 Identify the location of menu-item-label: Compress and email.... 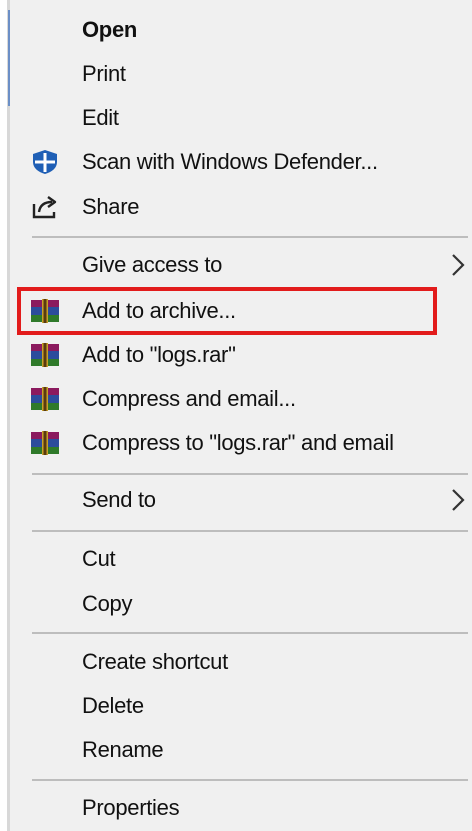
(189, 398).